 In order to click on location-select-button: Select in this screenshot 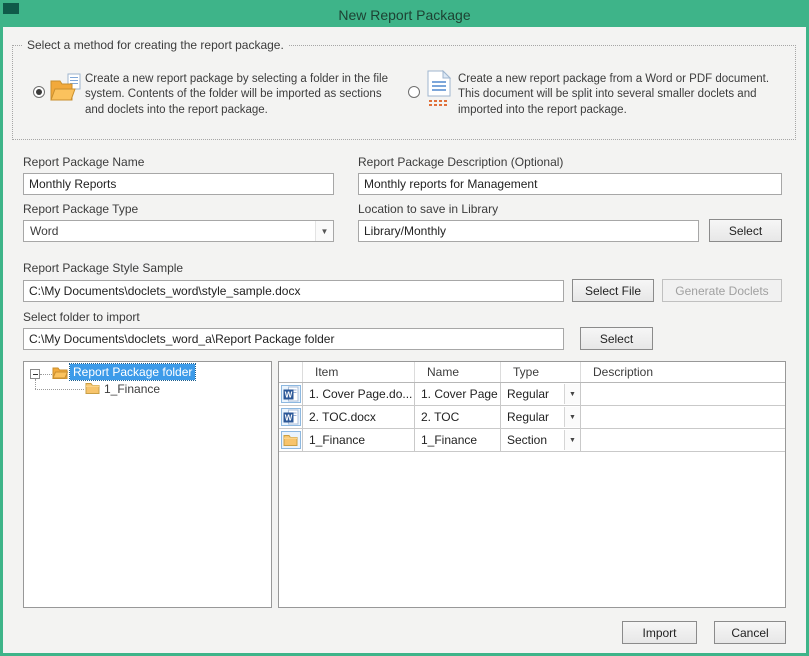, I will do `click(745, 230)`.